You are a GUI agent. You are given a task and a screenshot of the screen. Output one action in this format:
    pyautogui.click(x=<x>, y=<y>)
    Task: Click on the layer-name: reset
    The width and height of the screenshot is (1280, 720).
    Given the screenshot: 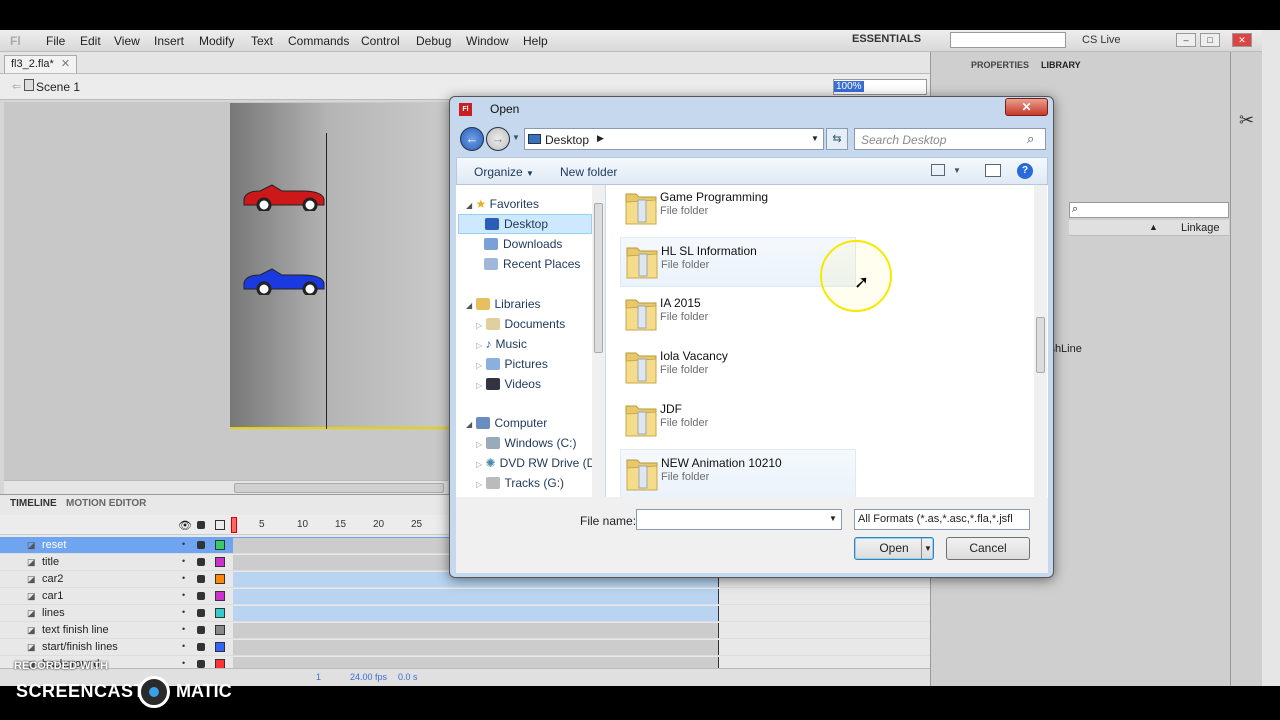 What is the action you would take?
    pyautogui.click(x=54, y=545)
    